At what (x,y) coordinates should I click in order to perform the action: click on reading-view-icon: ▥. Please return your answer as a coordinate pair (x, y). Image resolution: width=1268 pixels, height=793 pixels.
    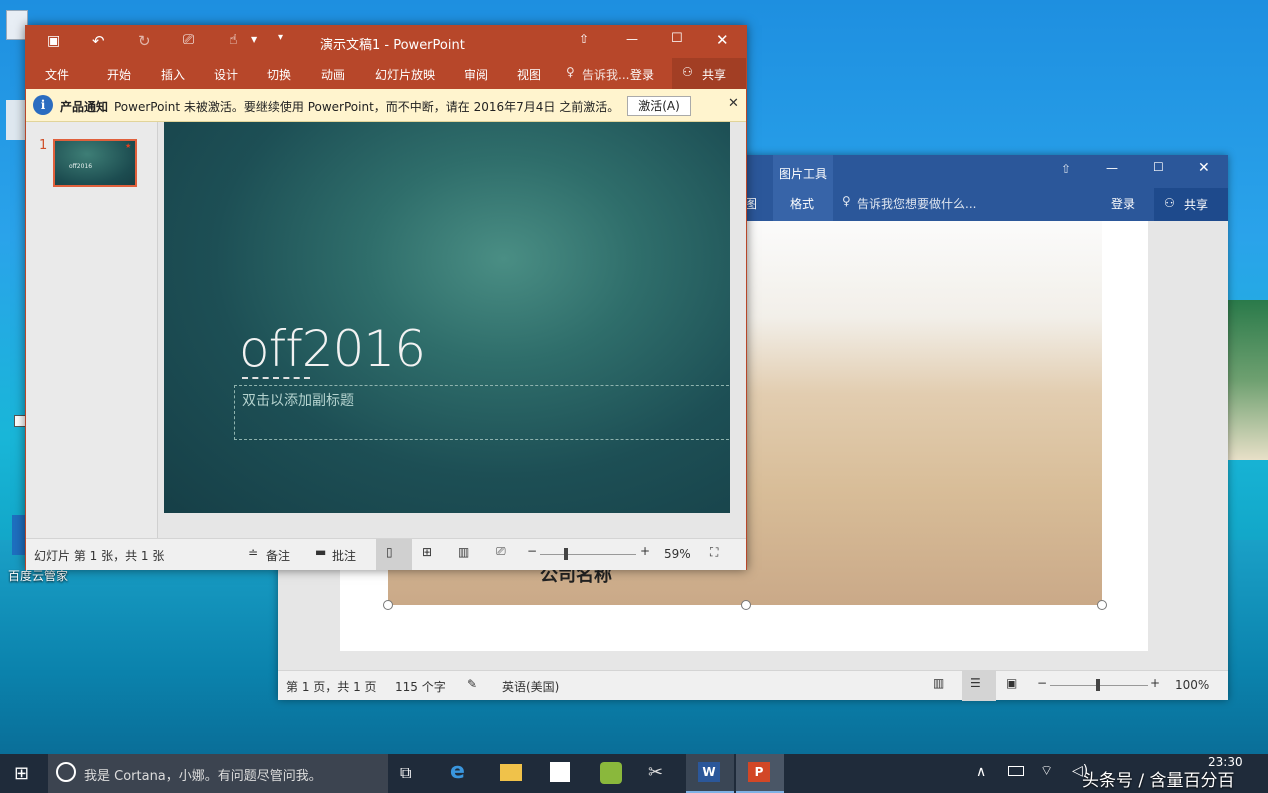
    Looking at the image, I should click on (463, 552).